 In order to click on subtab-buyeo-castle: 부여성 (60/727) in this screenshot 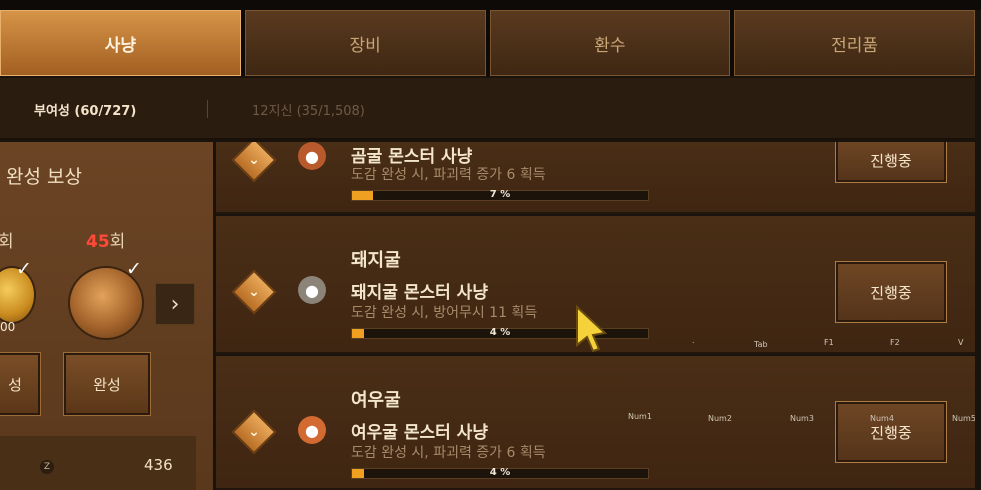, I will do `click(85, 109)`.